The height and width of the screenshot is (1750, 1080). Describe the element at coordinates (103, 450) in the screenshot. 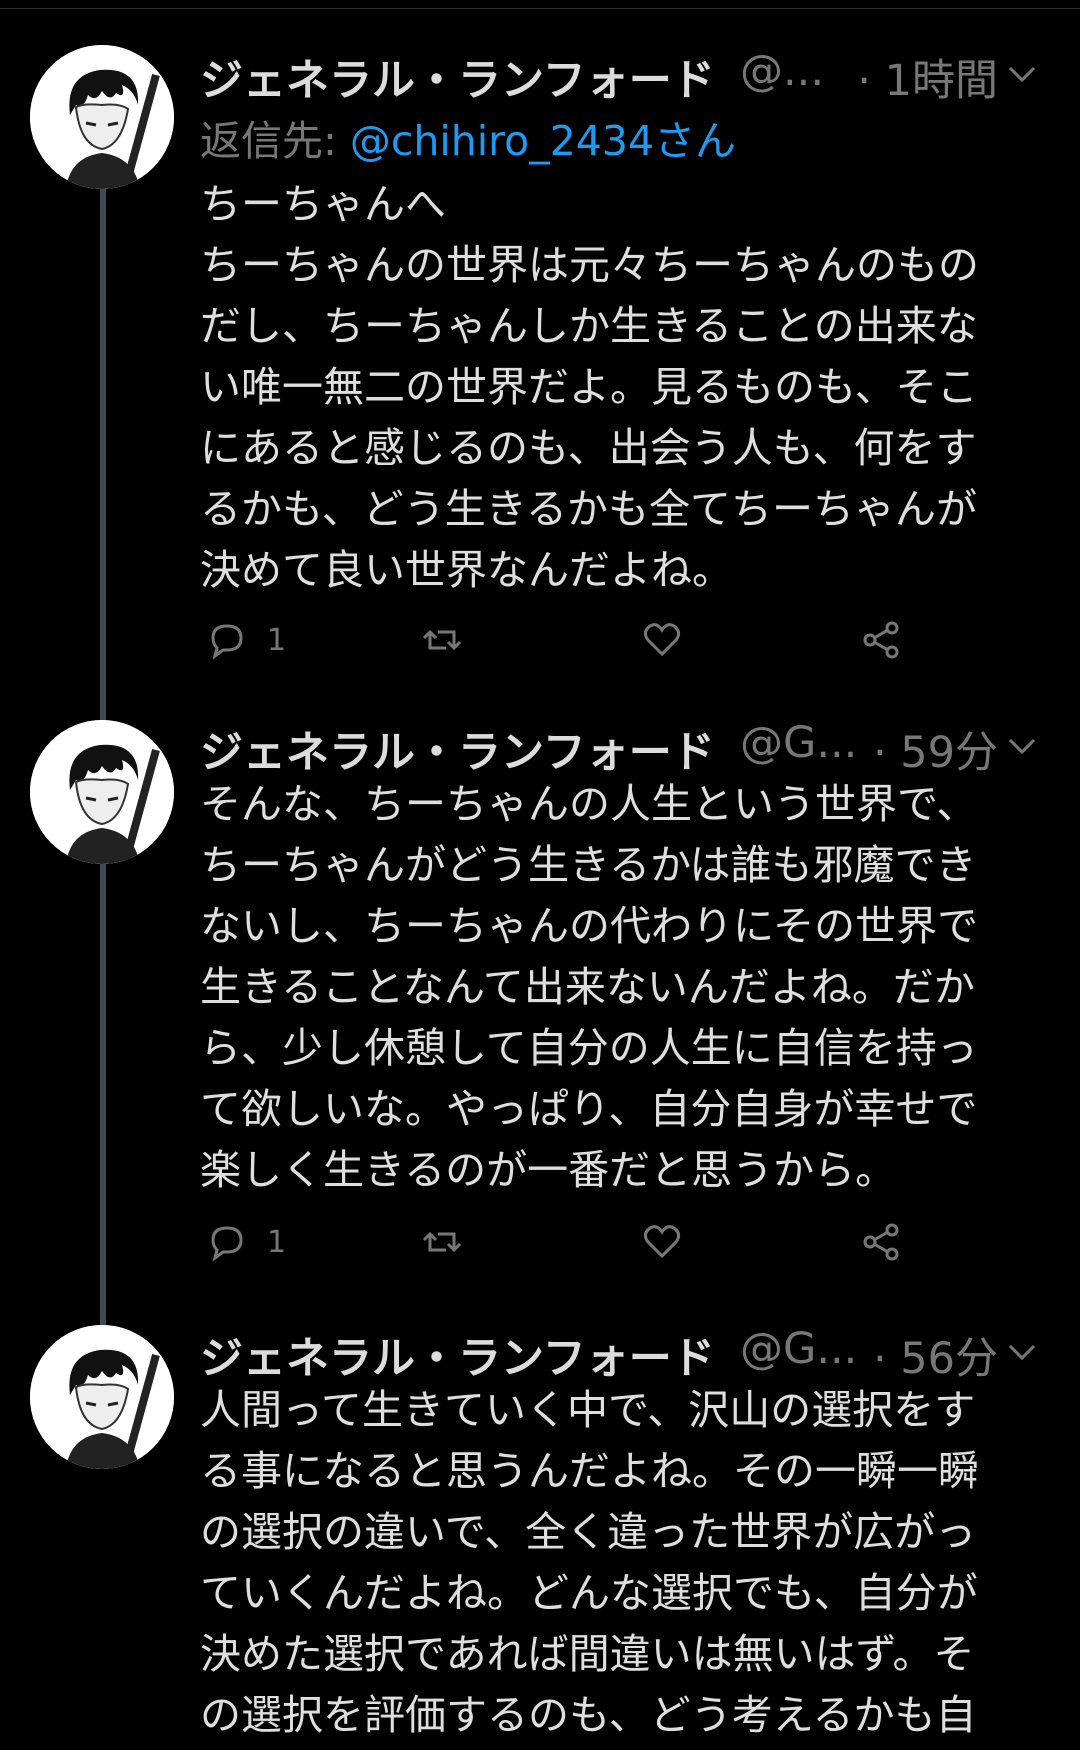

I see `thread-line` at that location.